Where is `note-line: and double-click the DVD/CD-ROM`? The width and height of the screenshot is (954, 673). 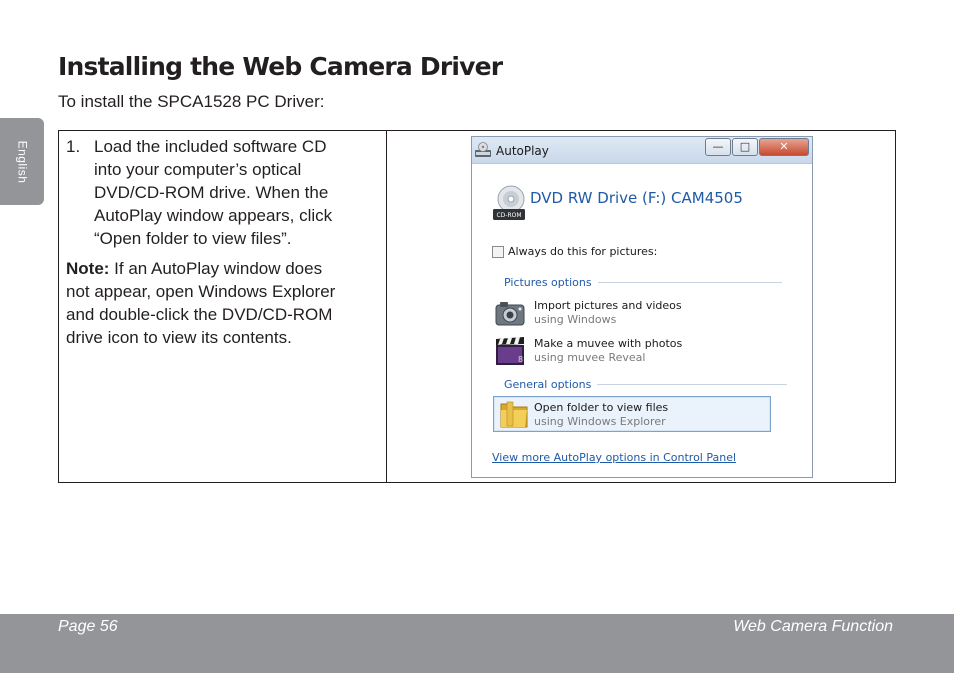 note-line: and double-click the DVD/CD-ROM is located at coordinates (199, 314).